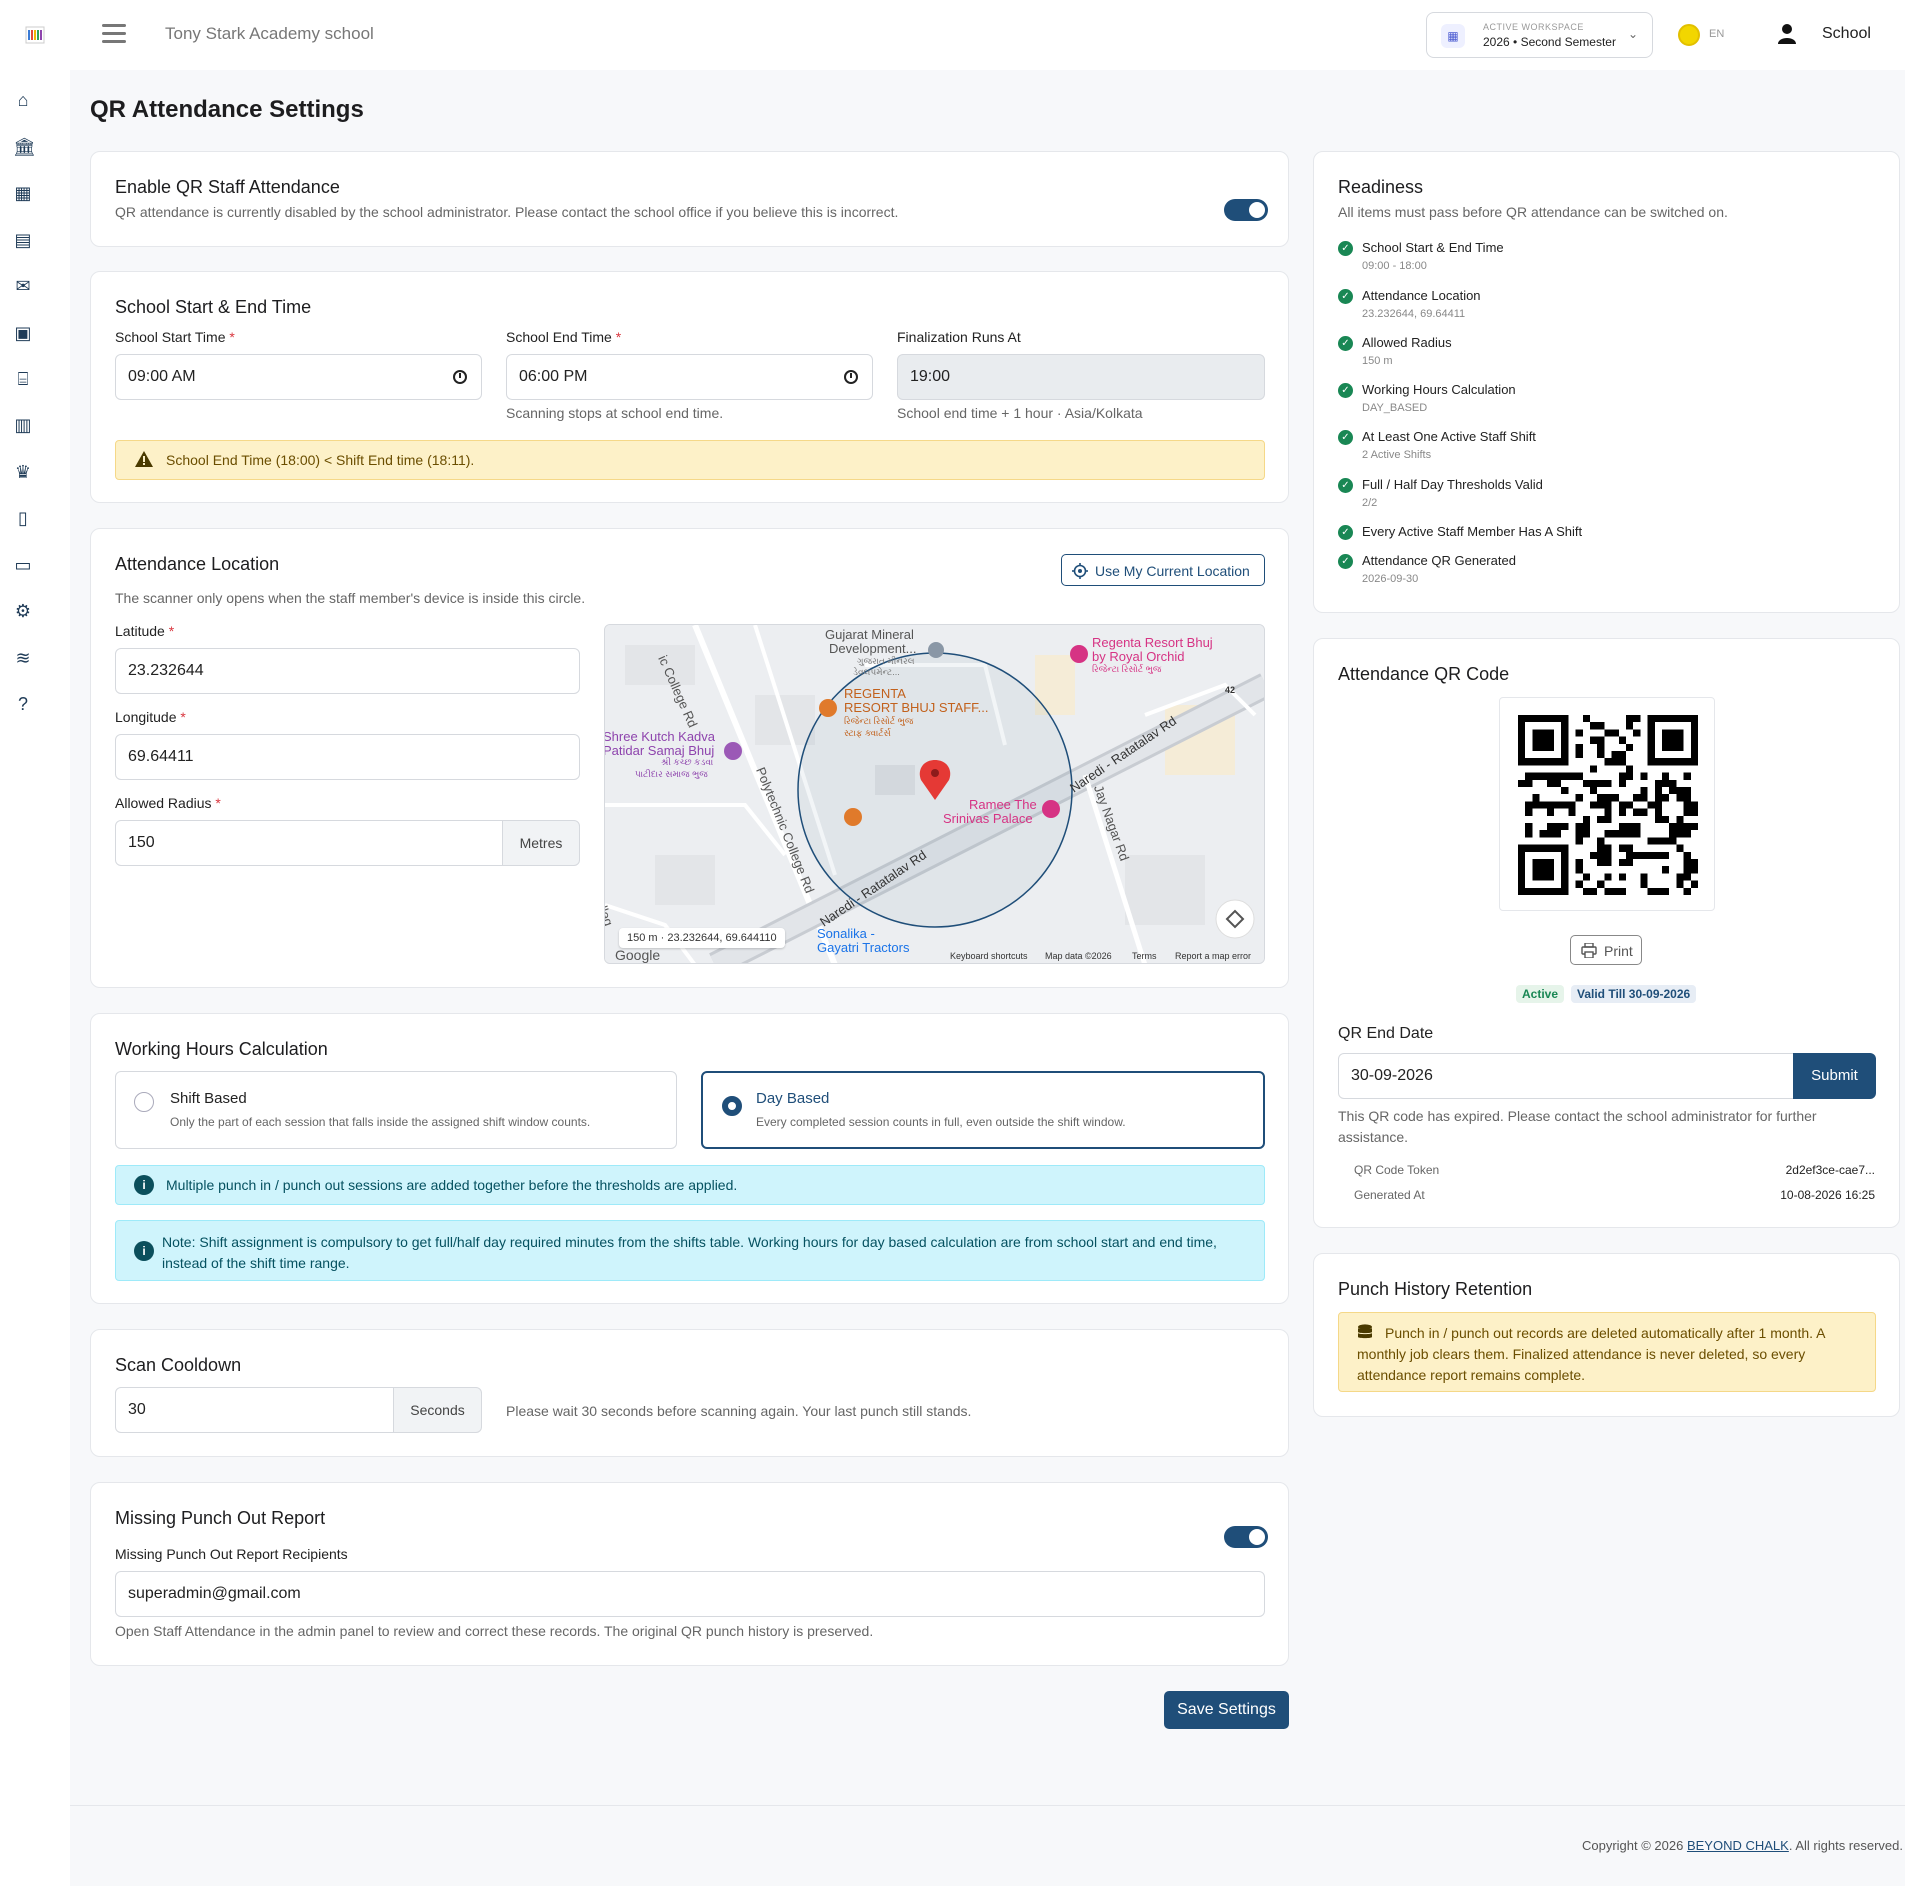 The width and height of the screenshot is (1905, 1886). I want to click on retention-title: Punch History Retention, so click(1435, 1289).